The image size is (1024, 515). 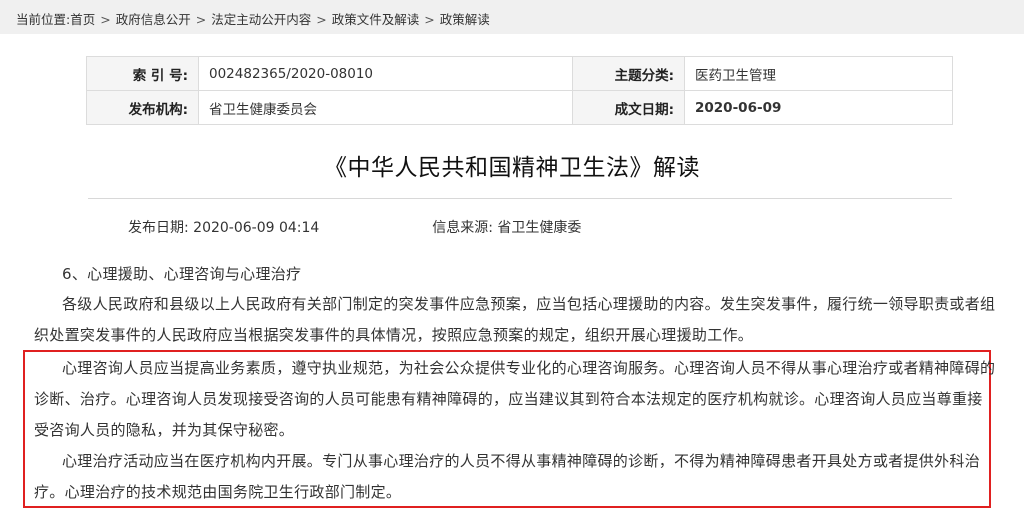 I want to click on metadata-row: 发布机构: 省卫生健康委员会 成文日期: 2020-06-09, so click(x=519, y=107).